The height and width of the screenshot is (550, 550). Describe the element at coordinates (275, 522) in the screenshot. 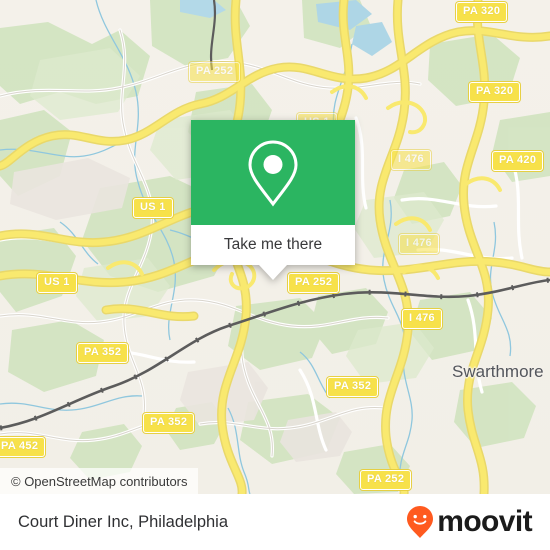

I see `footer-bar: Court Diner Inc, Philadelphia moovit` at that location.